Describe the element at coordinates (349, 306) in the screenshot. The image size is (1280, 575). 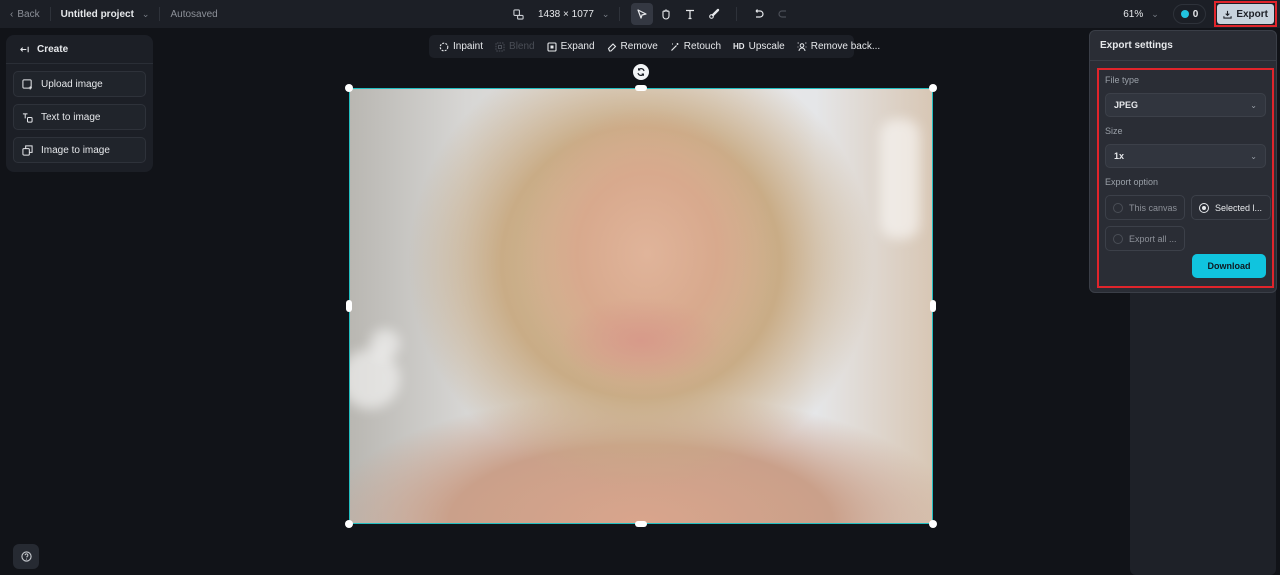
I see `resize-handle-left` at that location.